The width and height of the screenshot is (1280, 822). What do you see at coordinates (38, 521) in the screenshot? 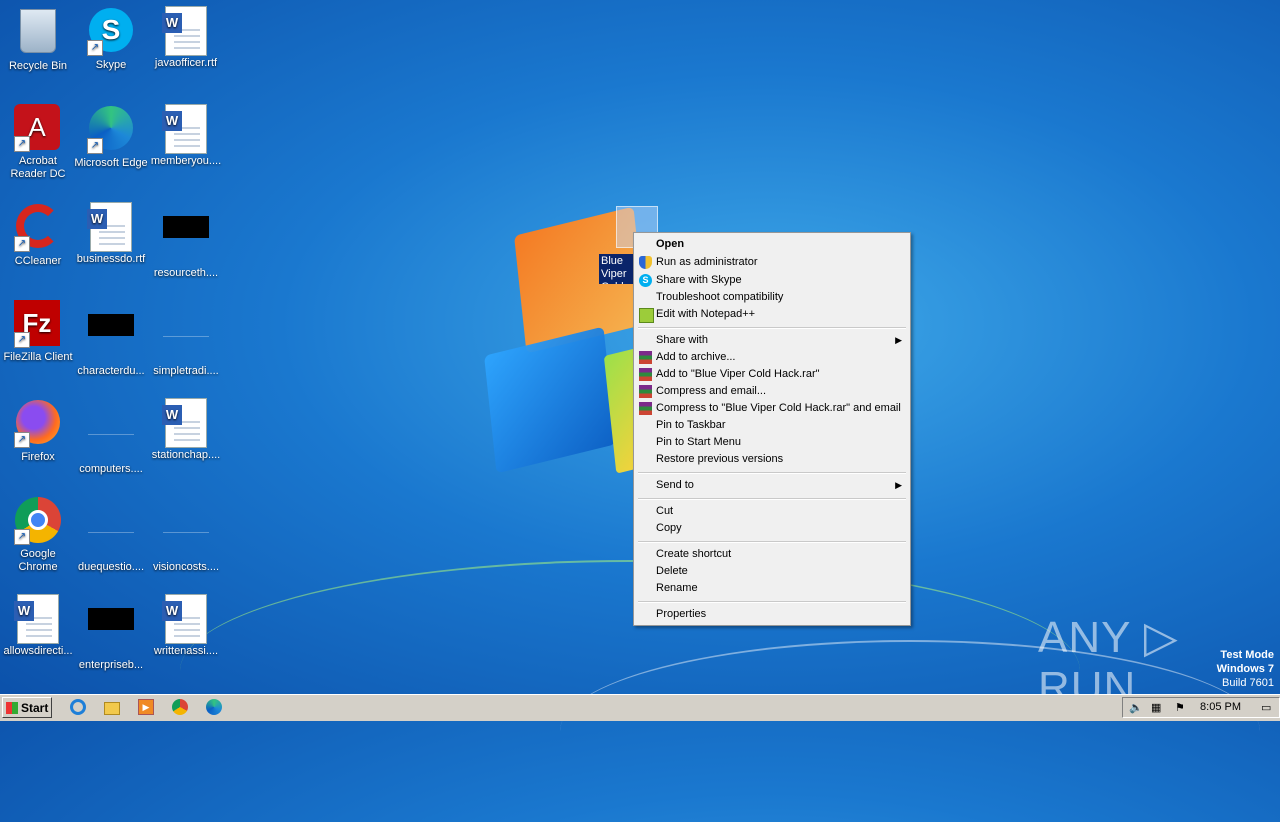
I see `chrome-icon: ↗` at bounding box center [38, 521].